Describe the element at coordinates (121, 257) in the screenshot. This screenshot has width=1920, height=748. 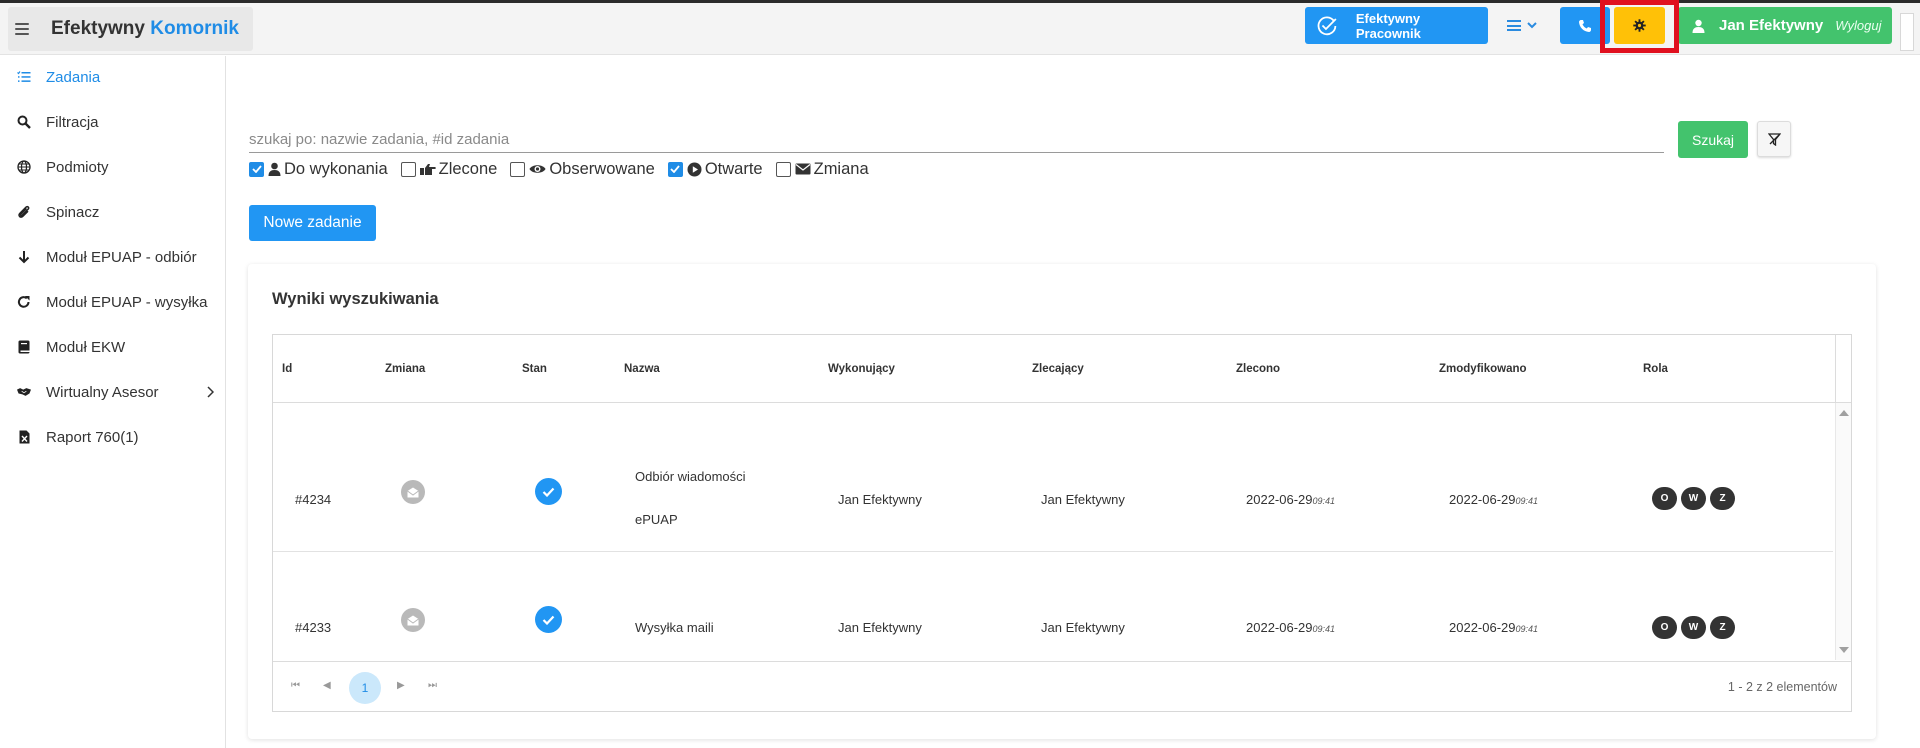
I see `sidebar-item-label: Moduł EPUAP - odbiór` at that location.